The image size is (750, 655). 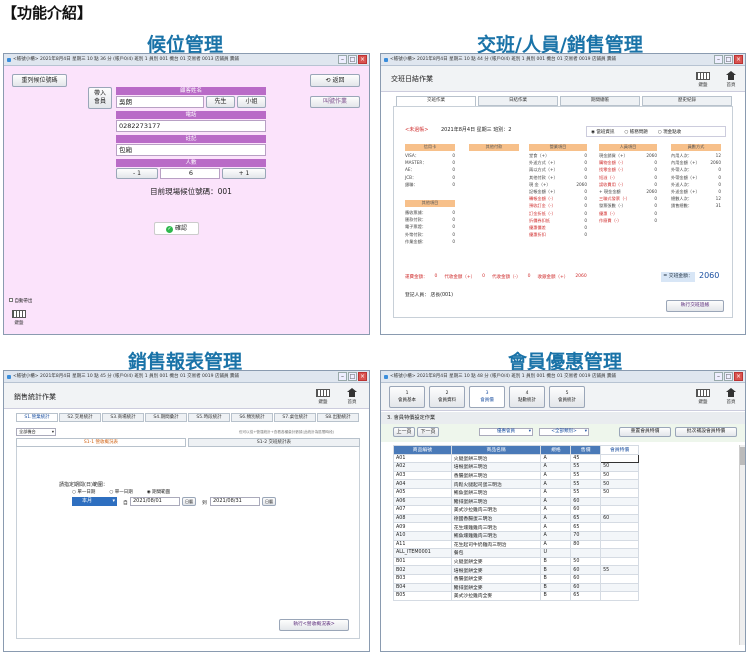 I want to click on tab-history: 歷史紀錄, so click(x=687, y=101).